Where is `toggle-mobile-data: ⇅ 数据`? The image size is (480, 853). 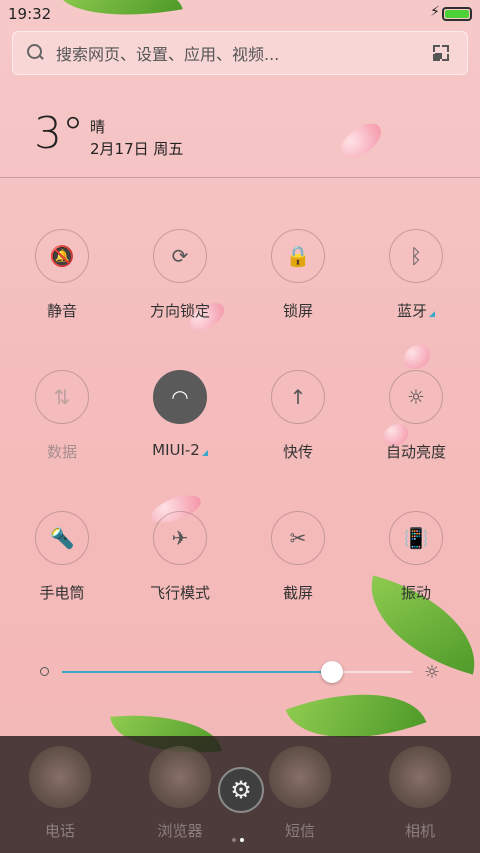 toggle-mobile-data: ⇅ 数据 is located at coordinates (62, 425).